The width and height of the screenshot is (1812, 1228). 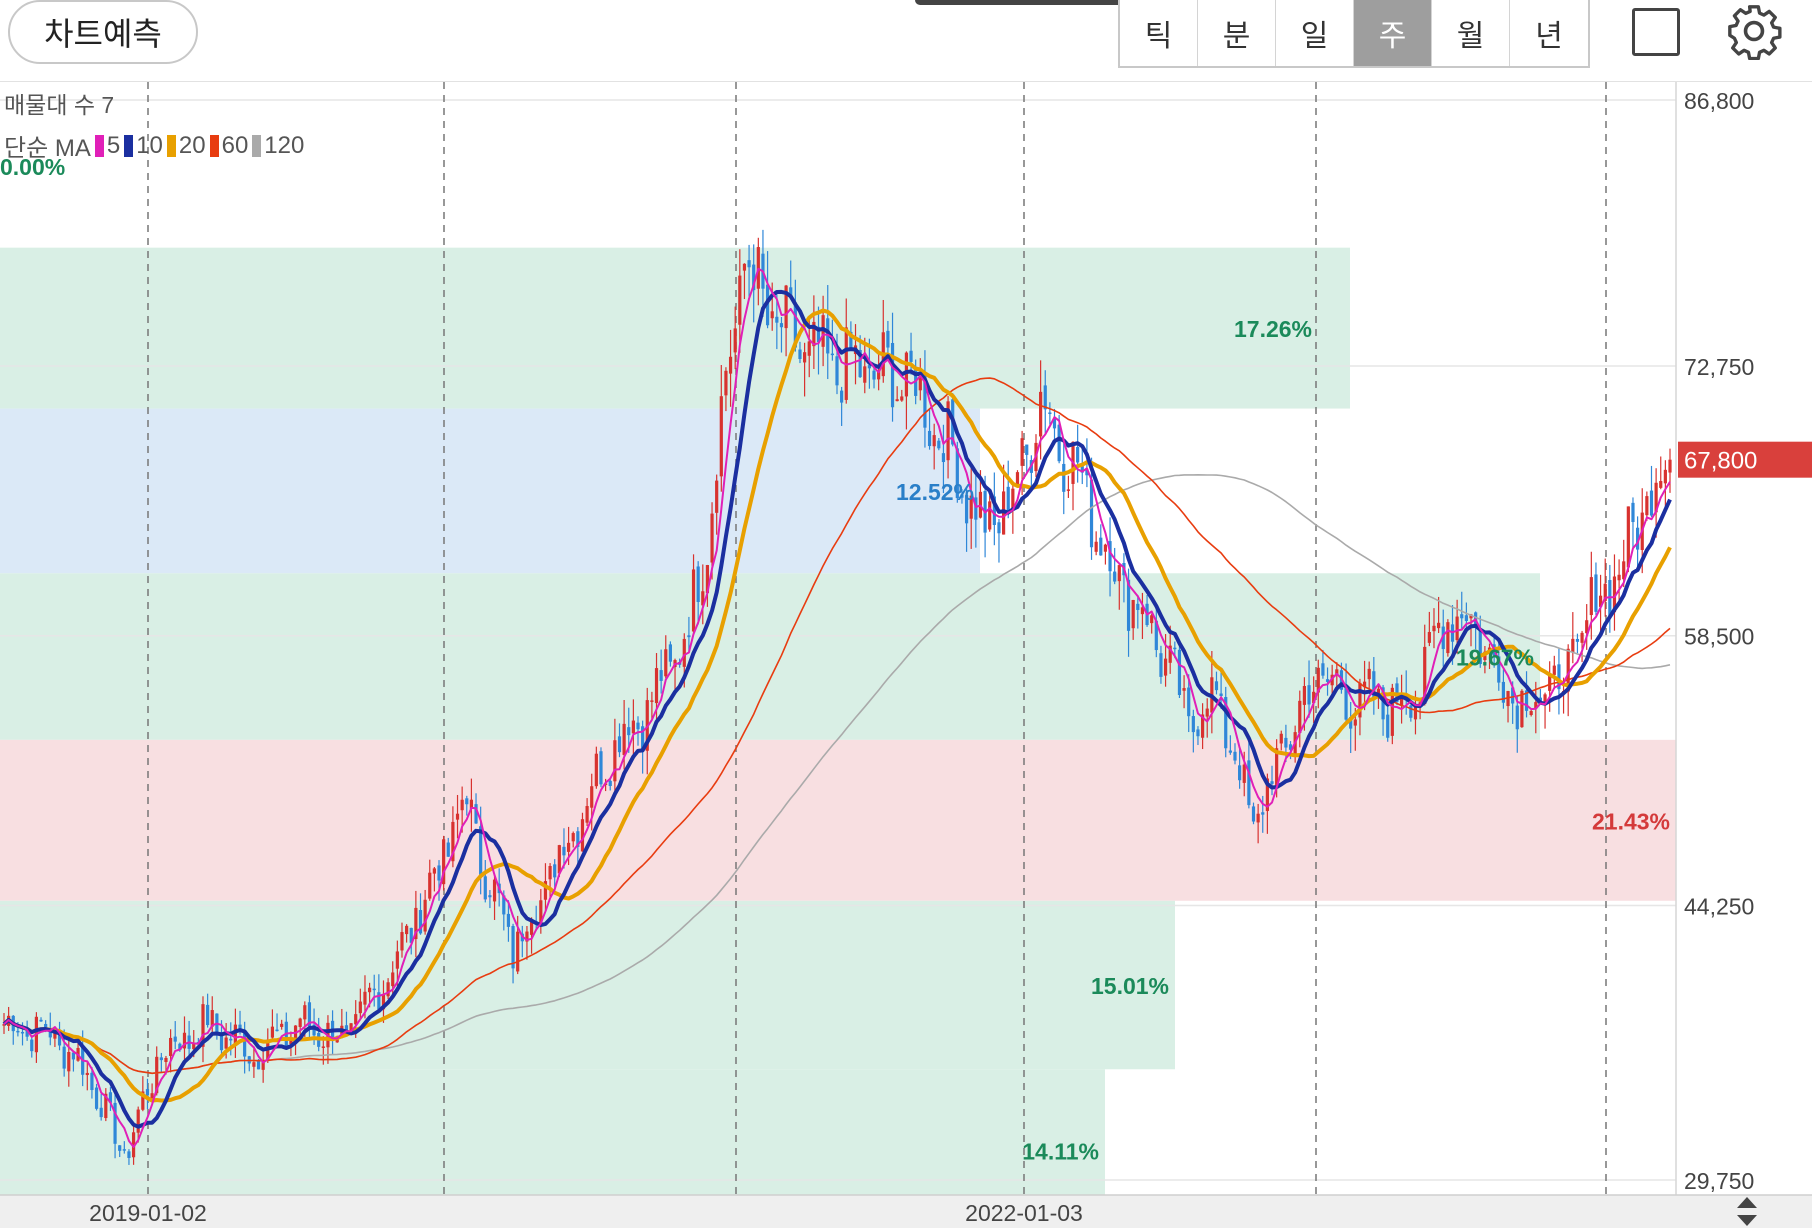 What do you see at coordinates (103, 32) in the screenshot?
I see `chart-predict-button: 차트예측` at bounding box center [103, 32].